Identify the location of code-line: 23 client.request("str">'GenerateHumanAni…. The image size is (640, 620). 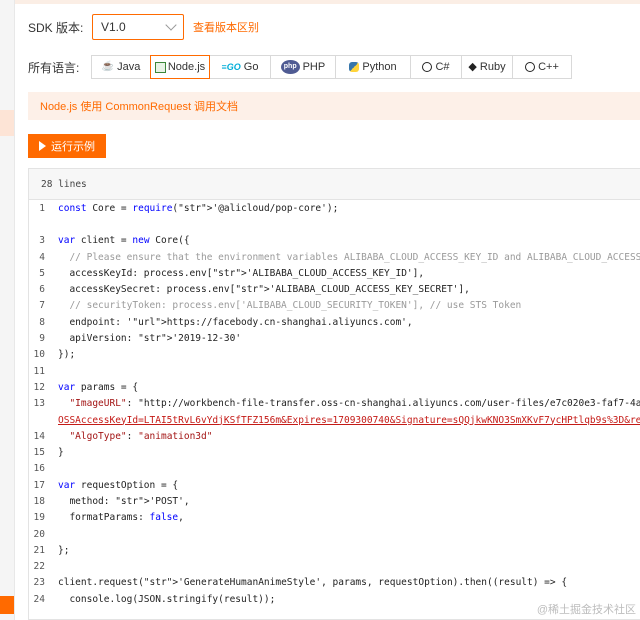
(334, 583).